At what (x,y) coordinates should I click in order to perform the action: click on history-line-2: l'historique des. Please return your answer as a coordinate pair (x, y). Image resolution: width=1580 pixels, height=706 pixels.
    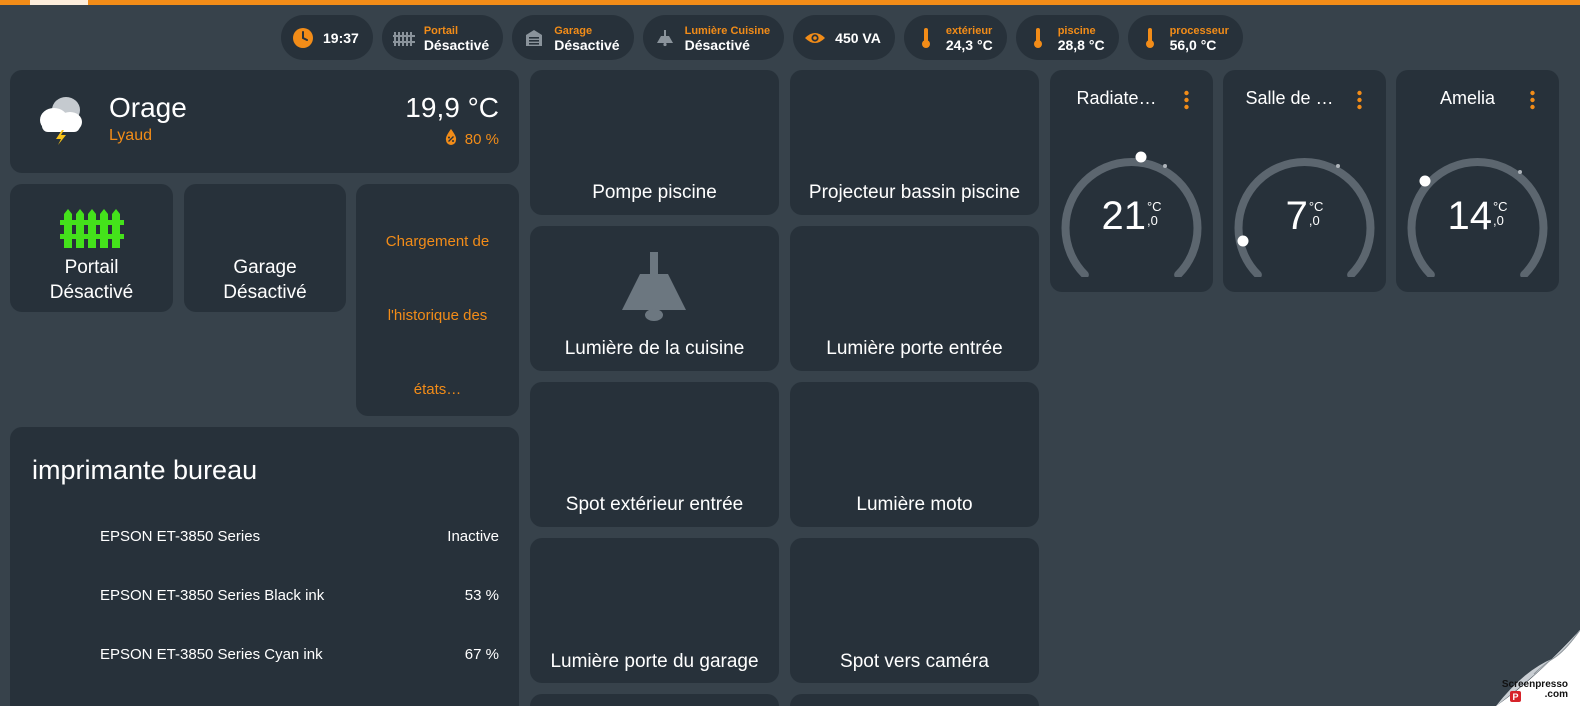
    Looking at the image, I should click on (437, 315).